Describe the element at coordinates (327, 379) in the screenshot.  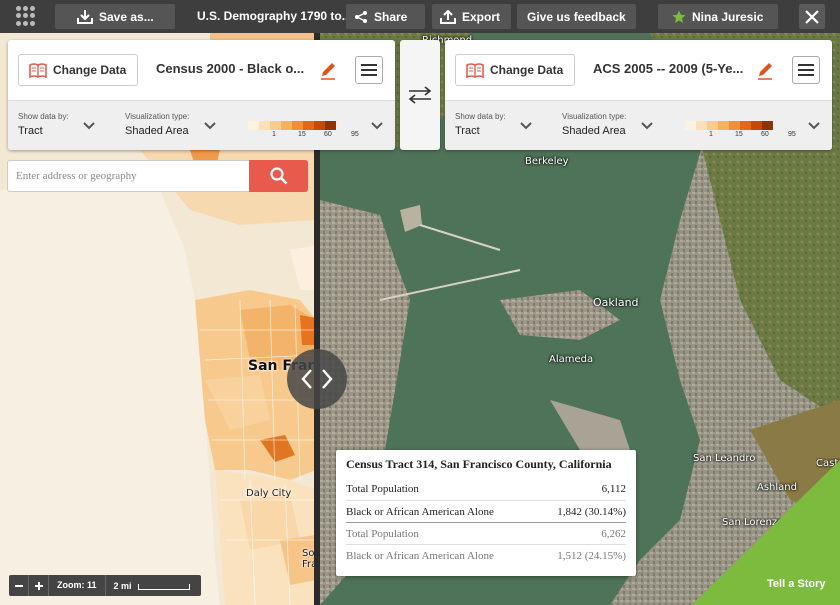
I see `chevron-right-icon` at that location.